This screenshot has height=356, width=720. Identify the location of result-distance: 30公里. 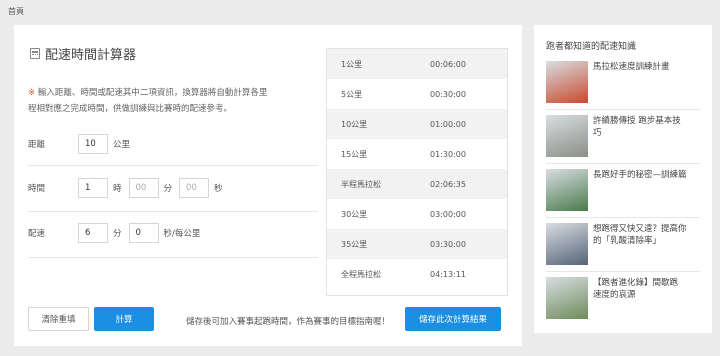
(354, 214).